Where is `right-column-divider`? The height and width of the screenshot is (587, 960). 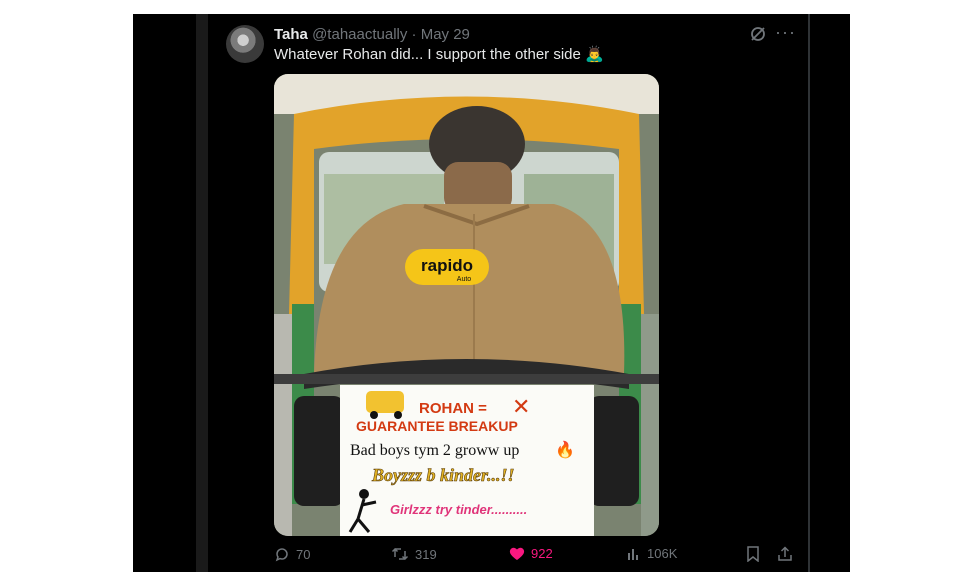 right-column-divider is located at coordinates (809, 293).